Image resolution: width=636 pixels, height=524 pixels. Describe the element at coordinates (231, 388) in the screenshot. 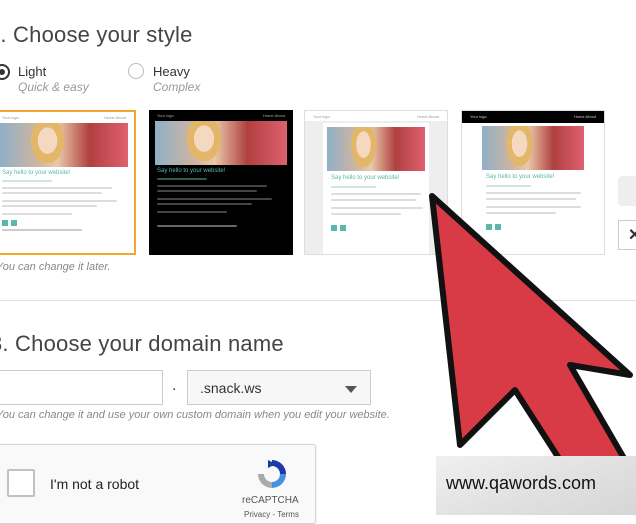

I see `domain-suffix-value: .snack.ws` at that location.